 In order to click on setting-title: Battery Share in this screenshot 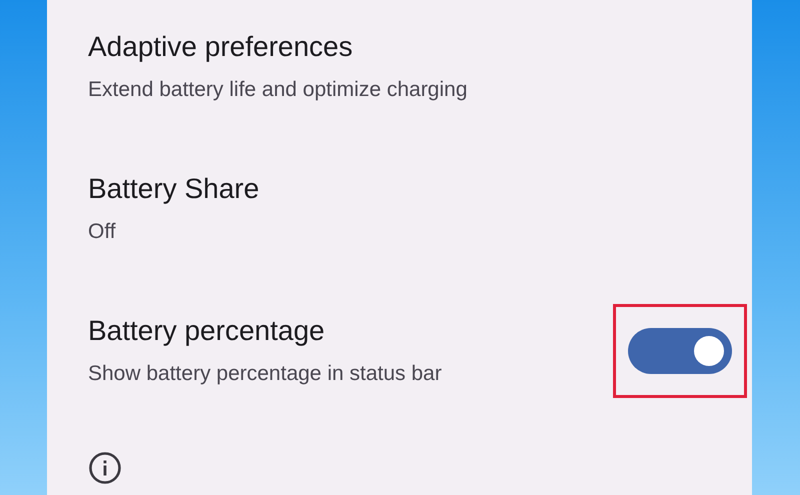, I will do `click(174, 189)`.